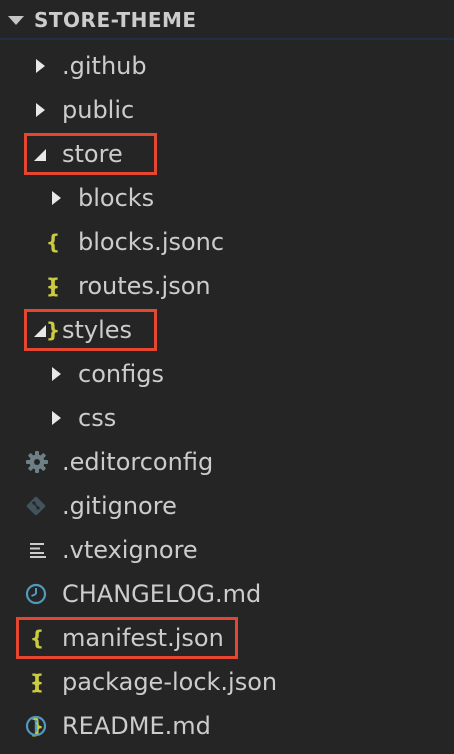 The height and width of the screenshot is (754, 454). What do you see at coordinates (16, 20) in the screenshot?
I see `chevron-down-icon` at bounding box center [16, 20].